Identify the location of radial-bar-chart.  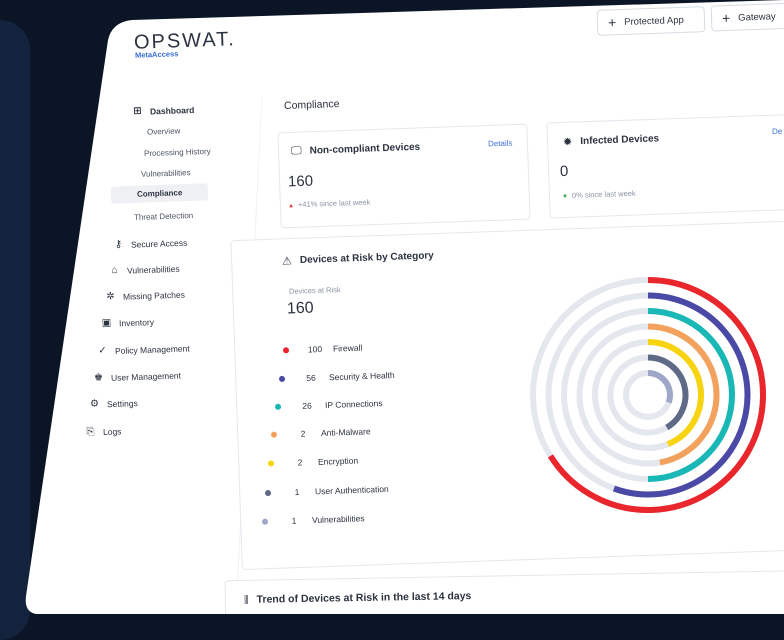
(648, 395).